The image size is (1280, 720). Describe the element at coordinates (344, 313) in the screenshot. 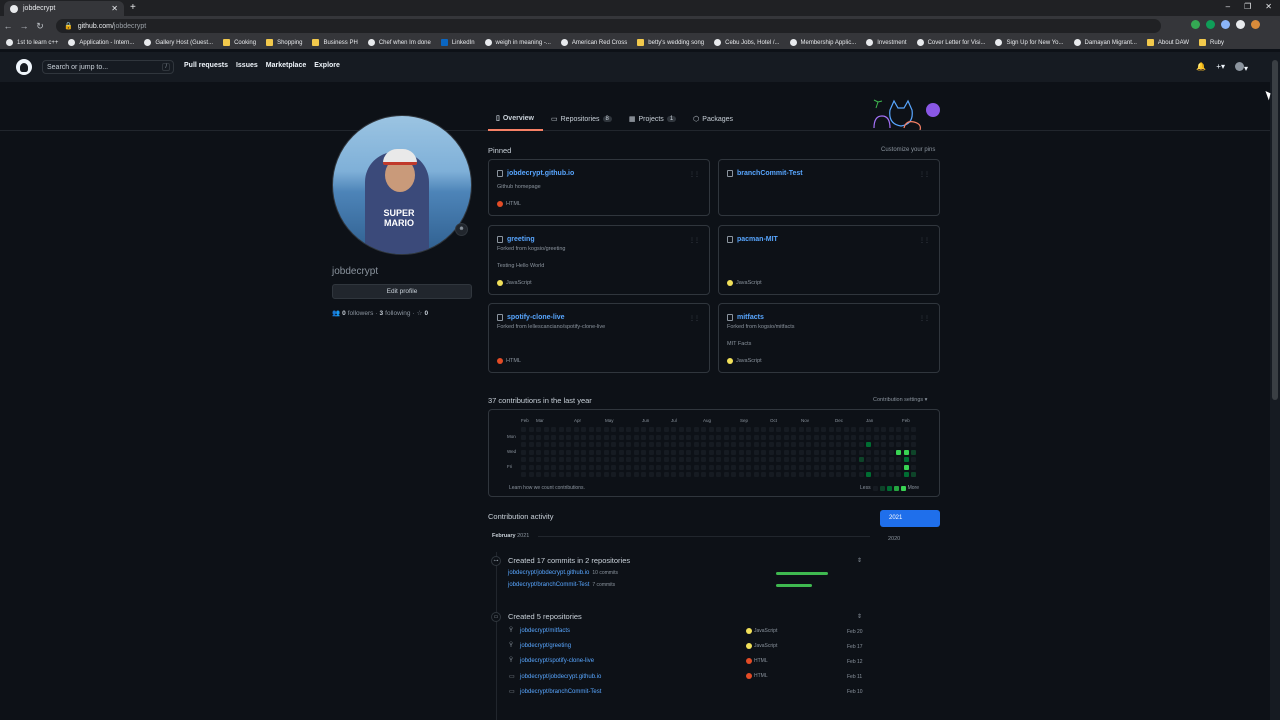

I see `followers-count: 0` at that location.